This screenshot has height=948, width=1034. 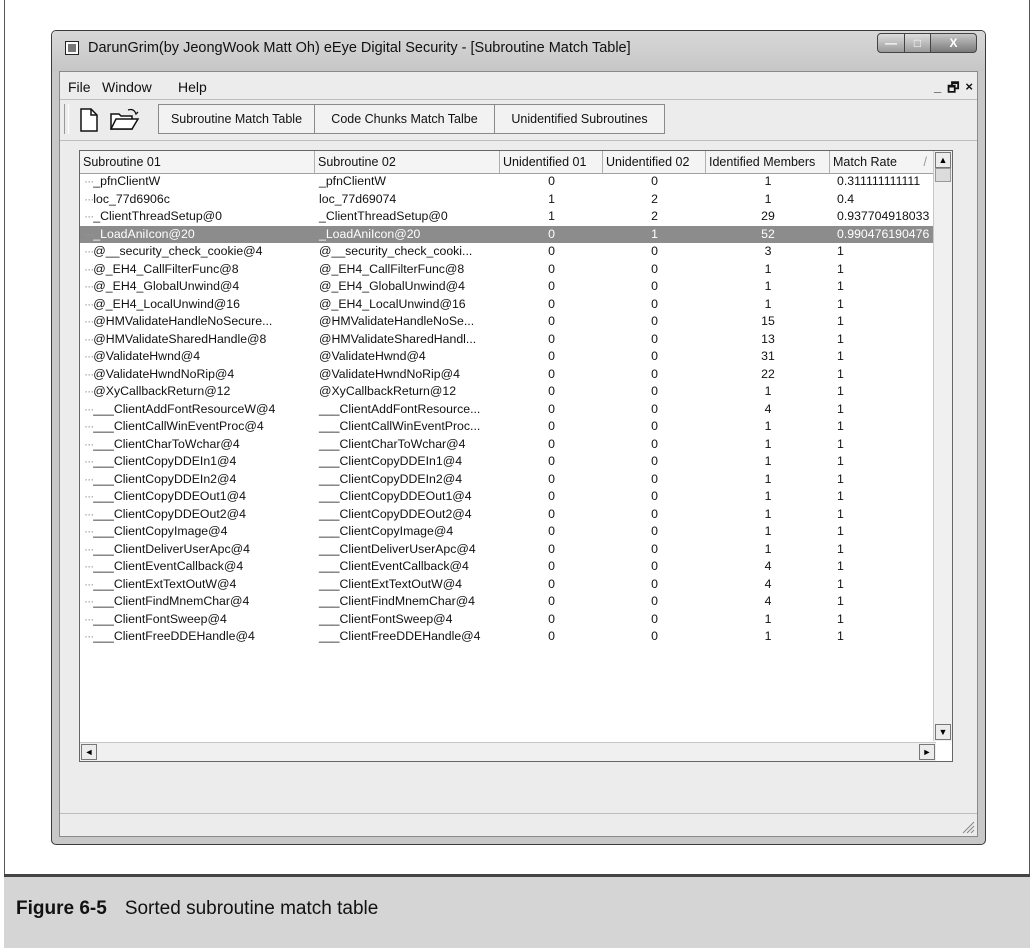 I want to click on subroutine-name: ___ClientCopyDDEOut2@4, so click(x=169, y=513).